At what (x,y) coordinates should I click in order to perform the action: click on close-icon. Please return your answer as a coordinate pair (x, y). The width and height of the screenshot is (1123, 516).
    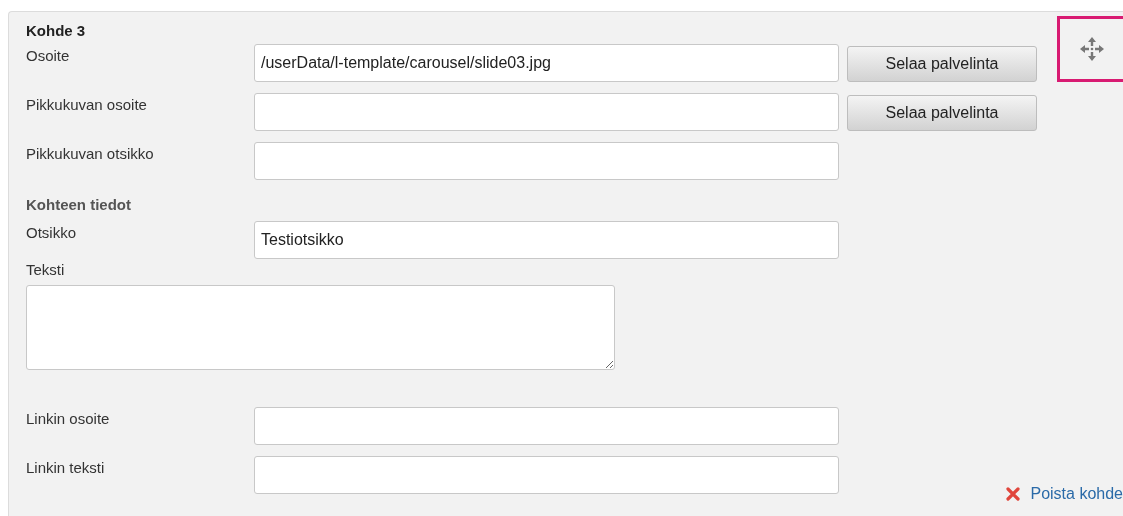
    Looking at the image, I should click on (1013, 493).